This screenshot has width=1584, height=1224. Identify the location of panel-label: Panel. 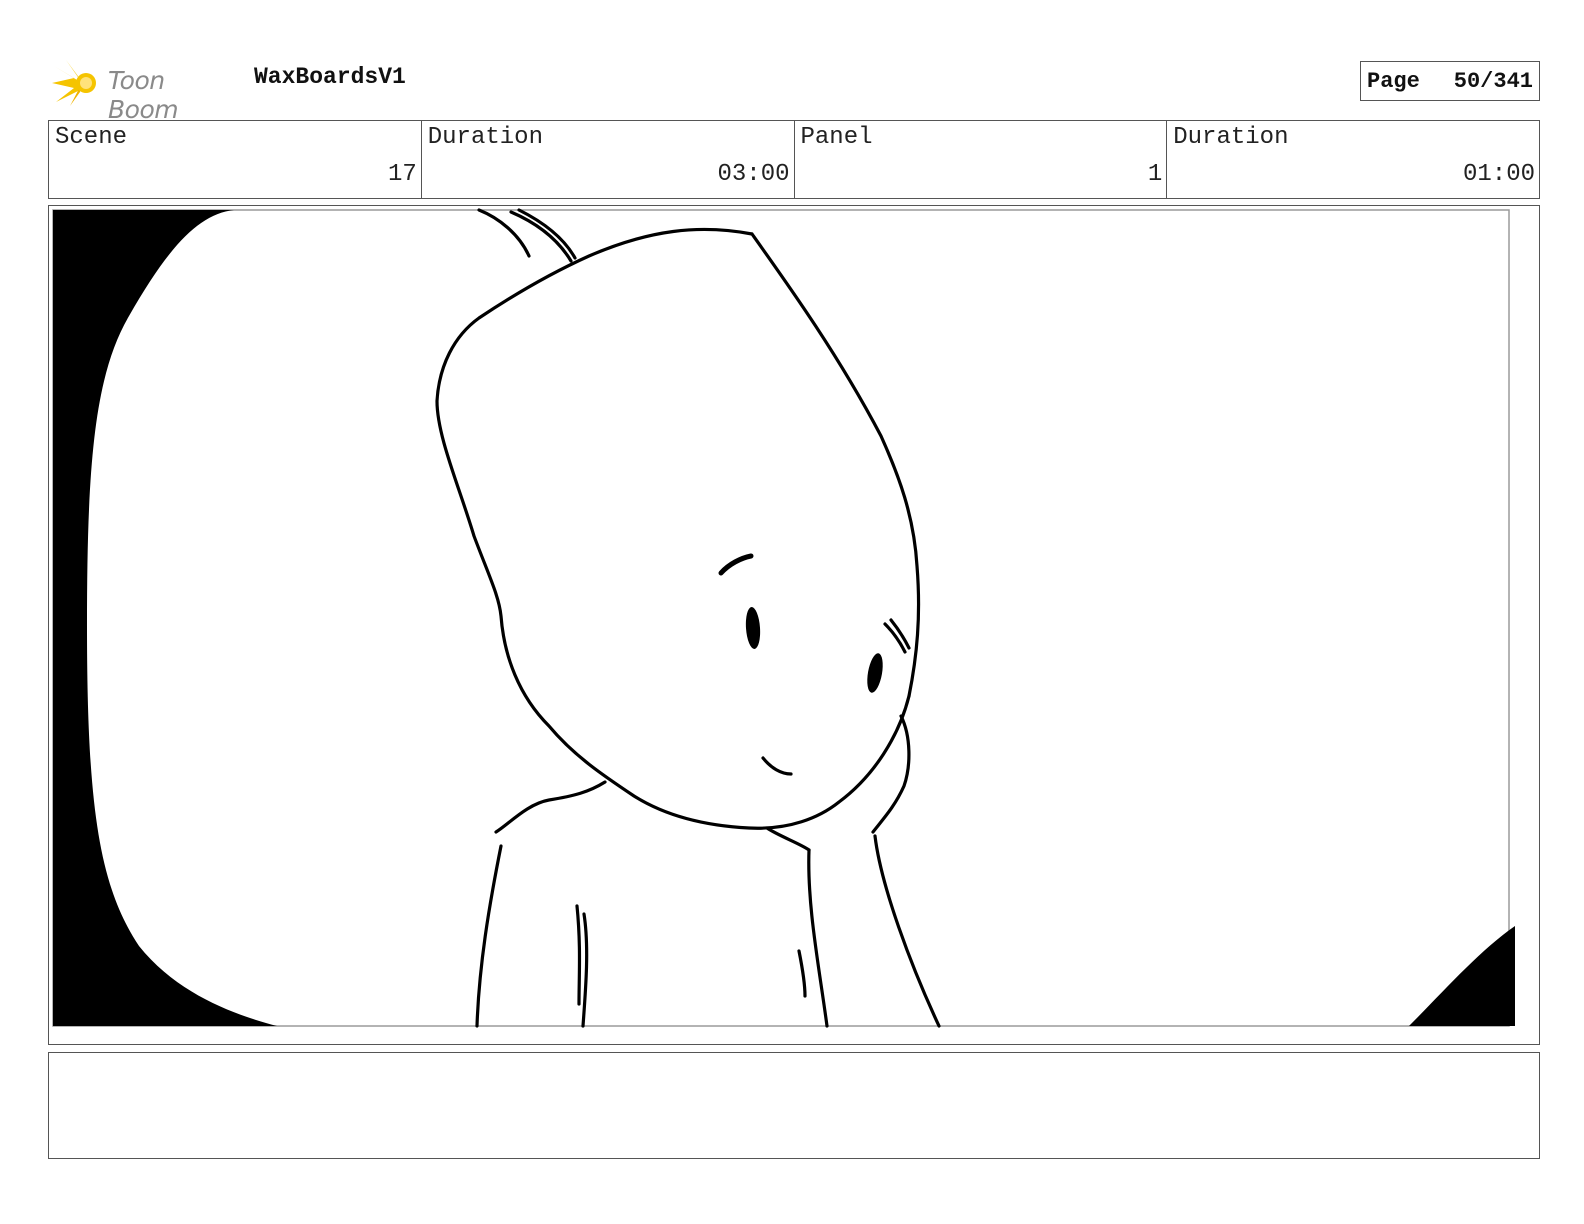
(836, 137).